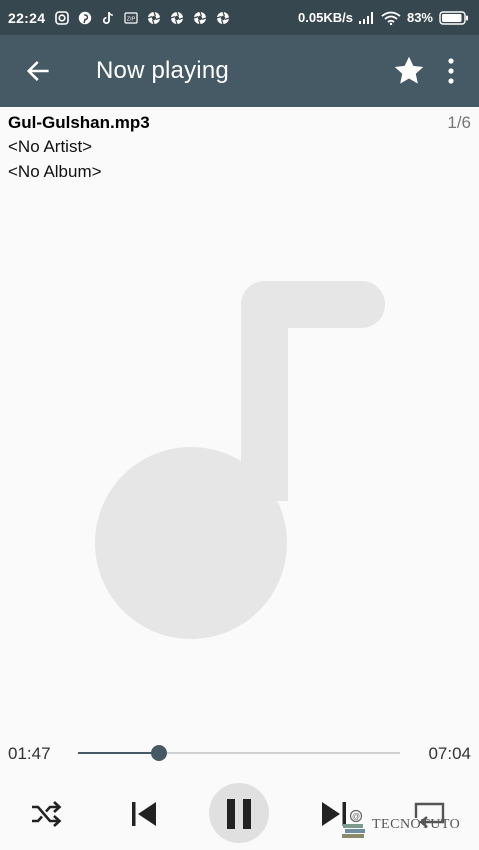  I want to click on signal-icon, so click(365, 17).